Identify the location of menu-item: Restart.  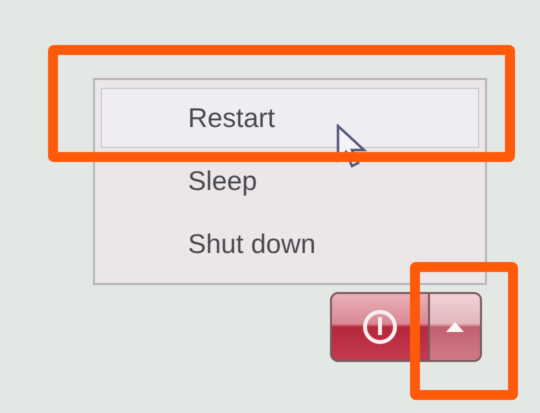
(290, 118).